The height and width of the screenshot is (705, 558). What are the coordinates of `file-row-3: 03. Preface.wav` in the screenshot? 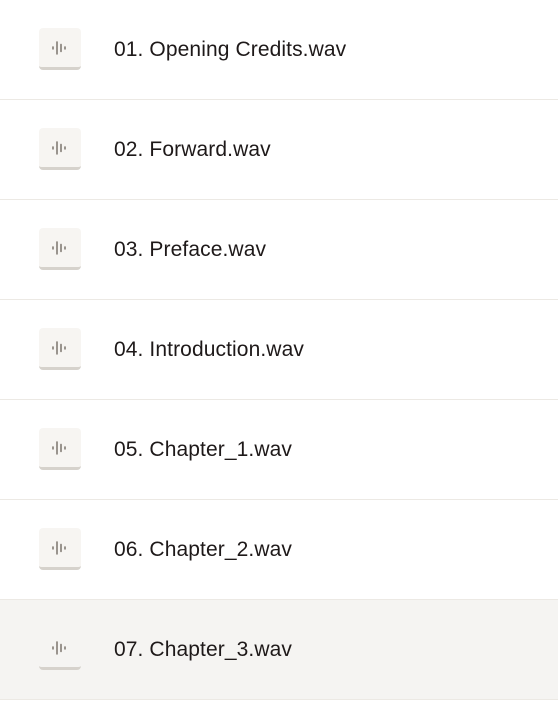 It's located at (279, 250).